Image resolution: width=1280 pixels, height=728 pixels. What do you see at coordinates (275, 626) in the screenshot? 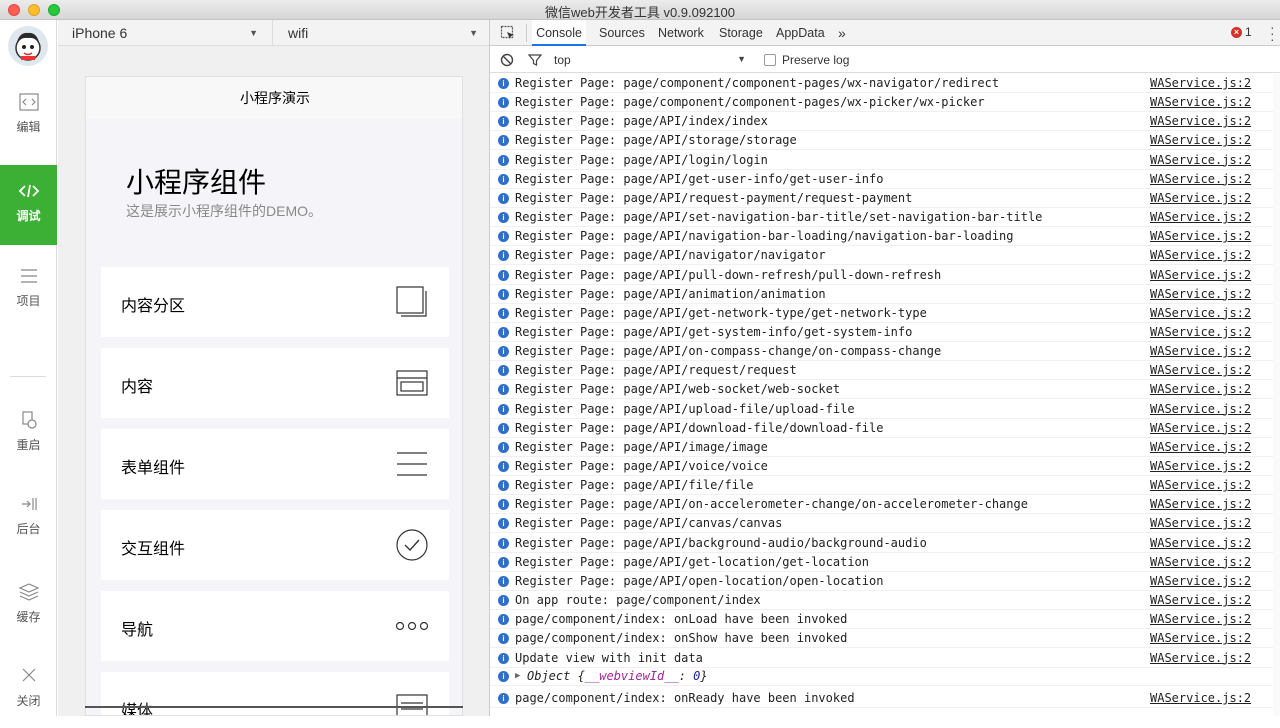
I see `component-card: 导航` at bounding box center [275, 626].